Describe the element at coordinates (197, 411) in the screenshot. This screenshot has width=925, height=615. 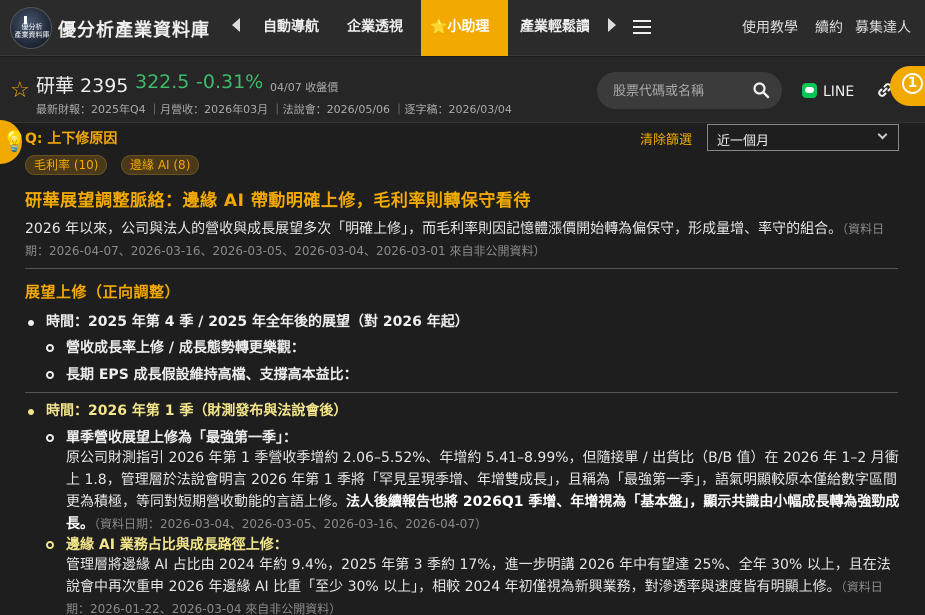
I see `bullet-period-2026q1: 時間：2026 年第 1 季（財測發布與法說會後）` at that location.